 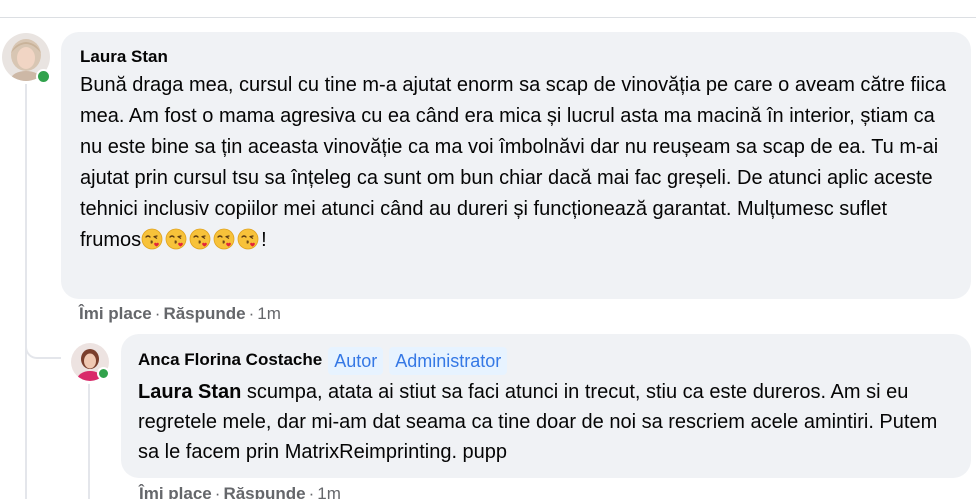 I want to click on comment-actions: Îmi place · Răspunde · 1m, so click(x=180, y=314).